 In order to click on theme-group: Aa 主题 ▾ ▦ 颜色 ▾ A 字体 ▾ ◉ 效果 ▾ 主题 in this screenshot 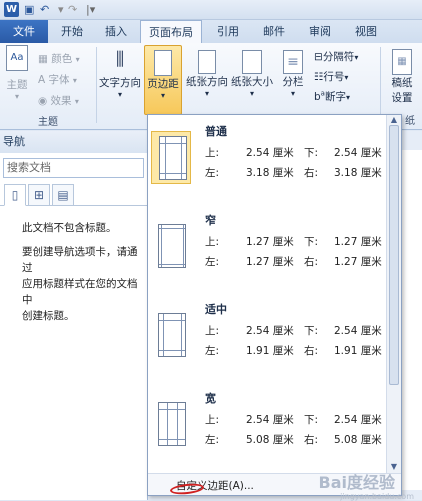, I will do `click(48, 86)`.